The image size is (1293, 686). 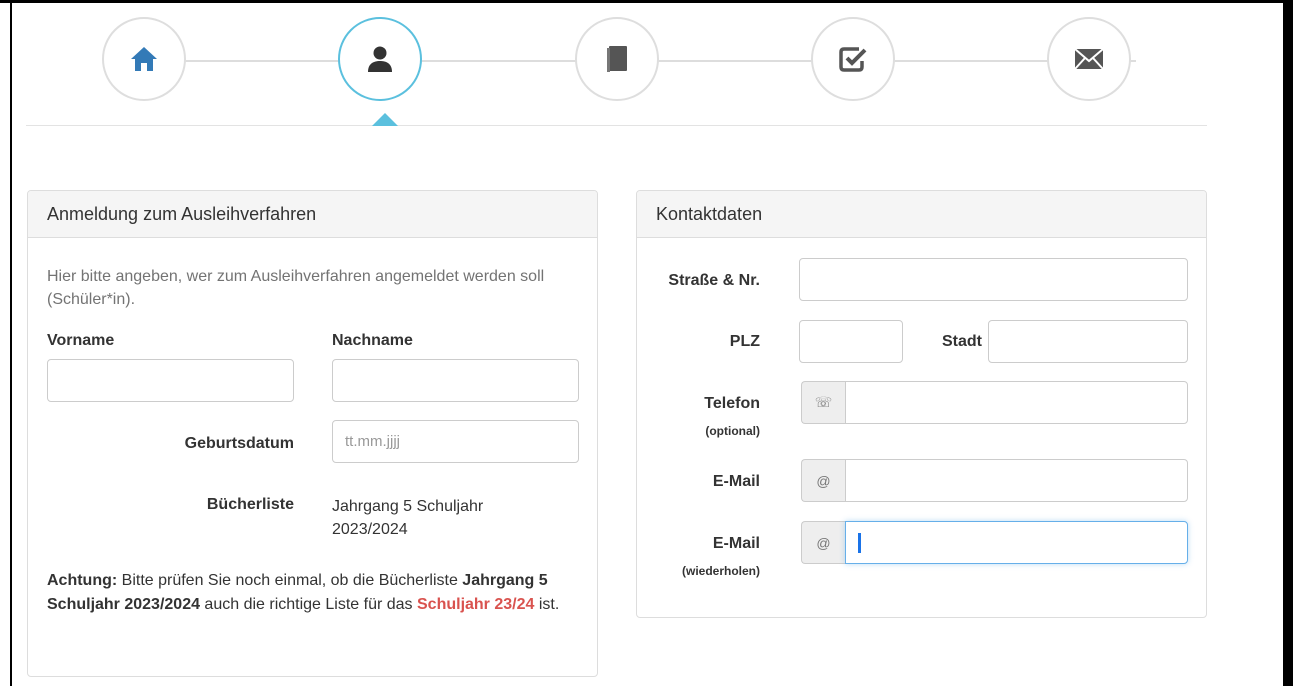 I want to click on text-caret, so click(x=859, y=542).